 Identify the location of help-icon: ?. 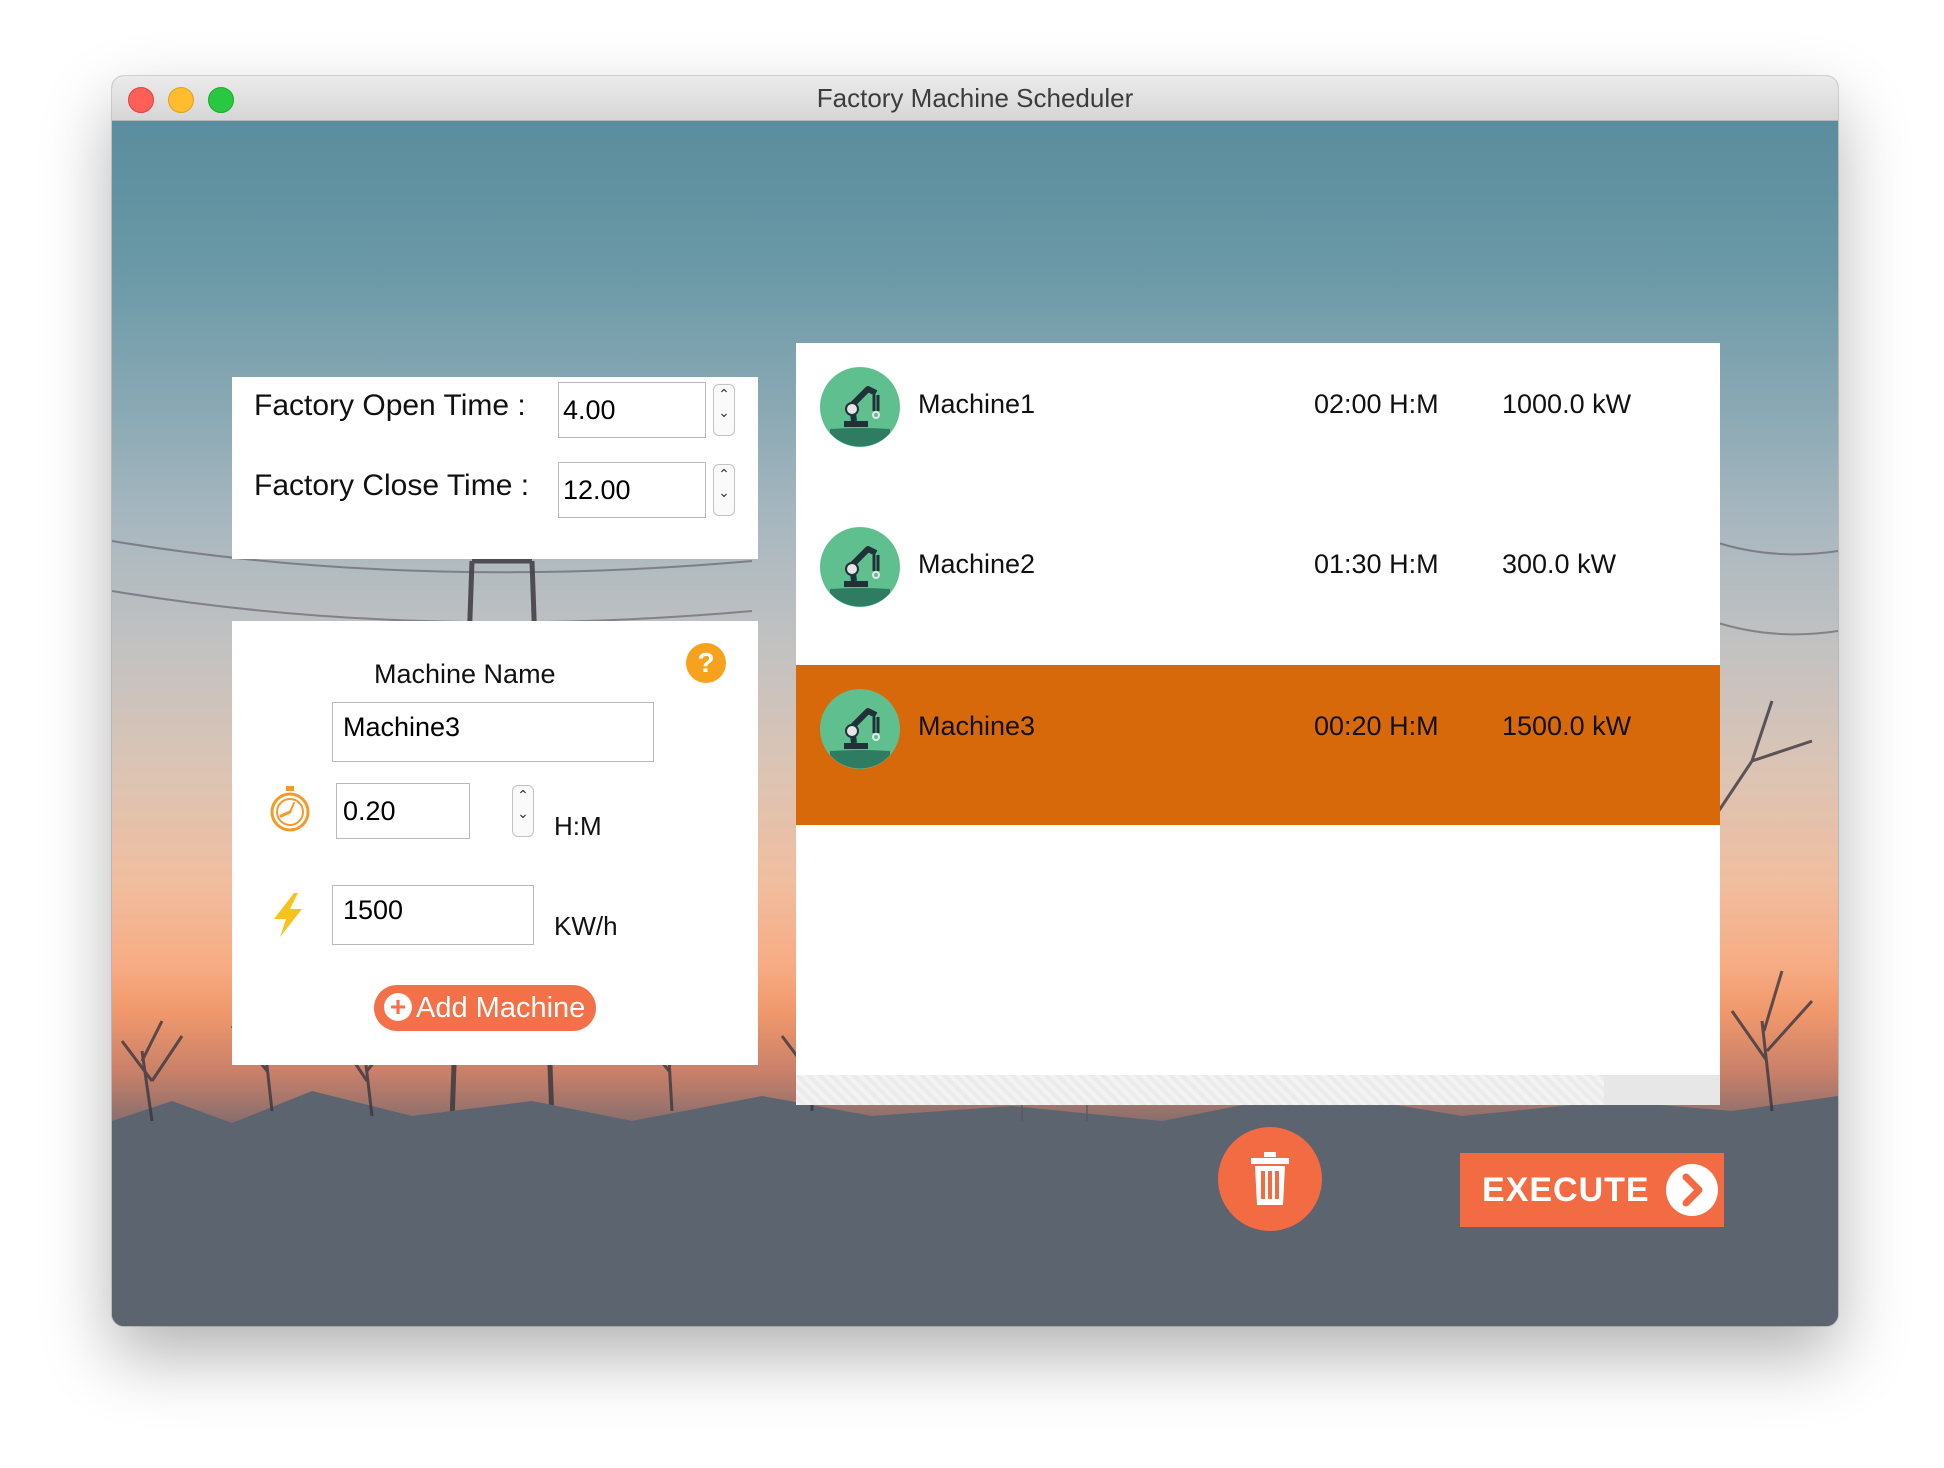
(706, 663).